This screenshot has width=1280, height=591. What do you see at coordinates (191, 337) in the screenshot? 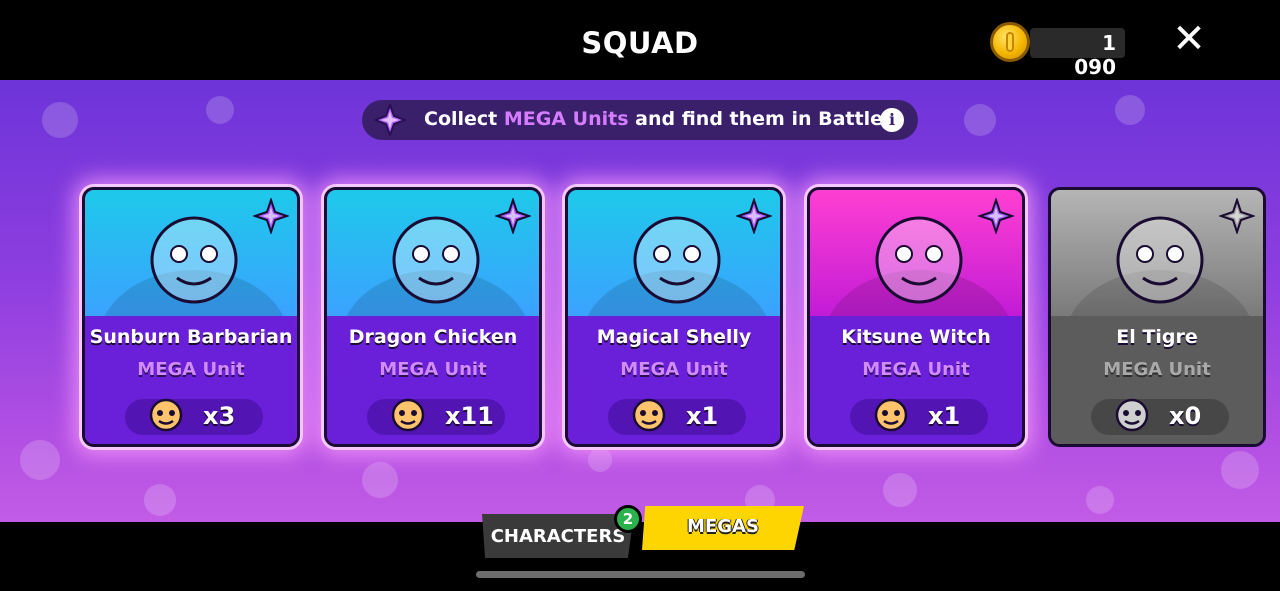
I see `unit-name: Sunburn Barbarian` at bounding box center [191, 337].